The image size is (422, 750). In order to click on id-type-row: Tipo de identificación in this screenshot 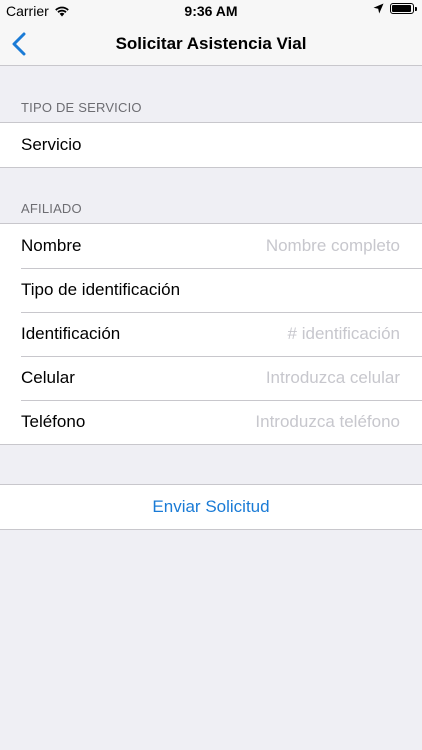, I will do `click(211, 290)`.